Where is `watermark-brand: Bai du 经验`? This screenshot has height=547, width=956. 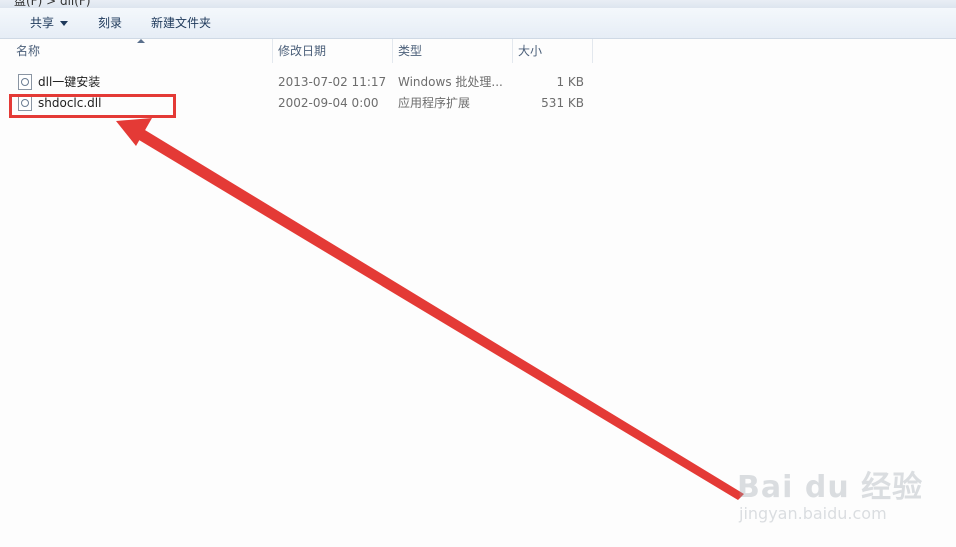
watermark-brand: Bai du 经验 is located at coordinates (830, 484).